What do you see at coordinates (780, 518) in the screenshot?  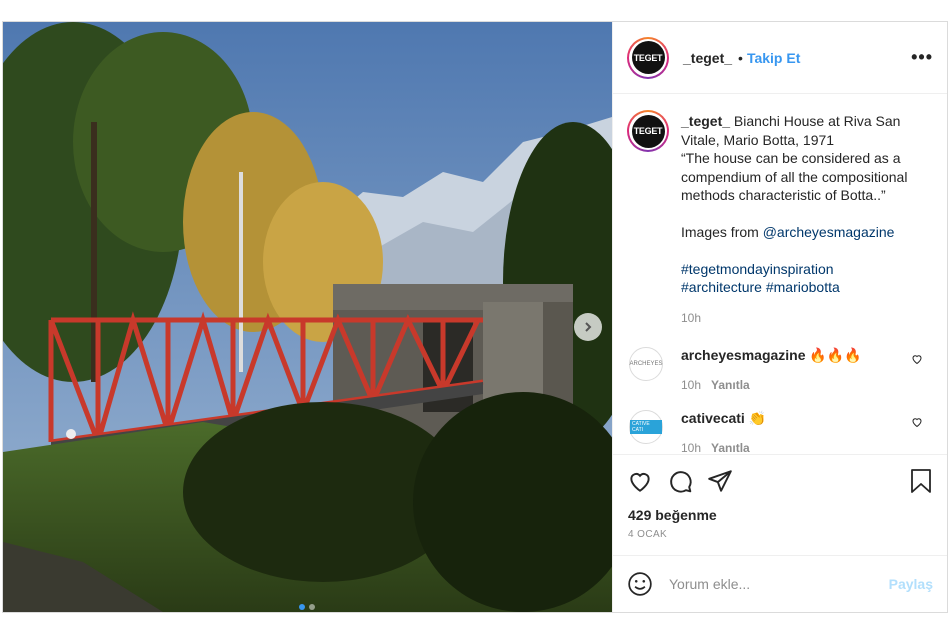 I see `likes-count: 429 beğenme` at bounding box center [780, 518].